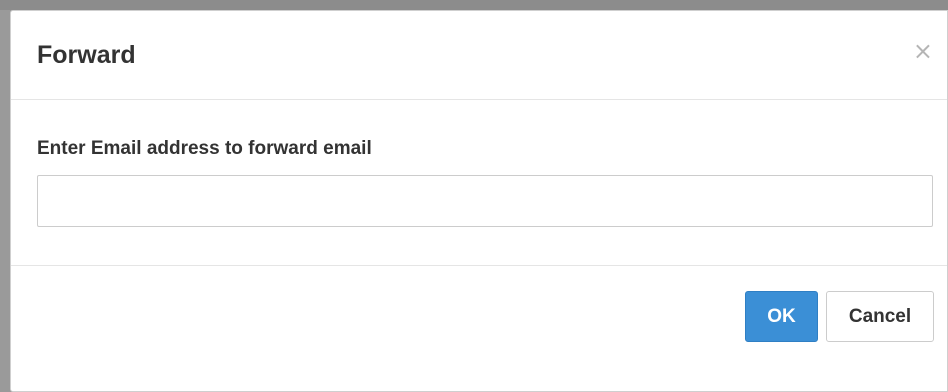  I want to click on cancel-button: Cancel, so click(880, 316).